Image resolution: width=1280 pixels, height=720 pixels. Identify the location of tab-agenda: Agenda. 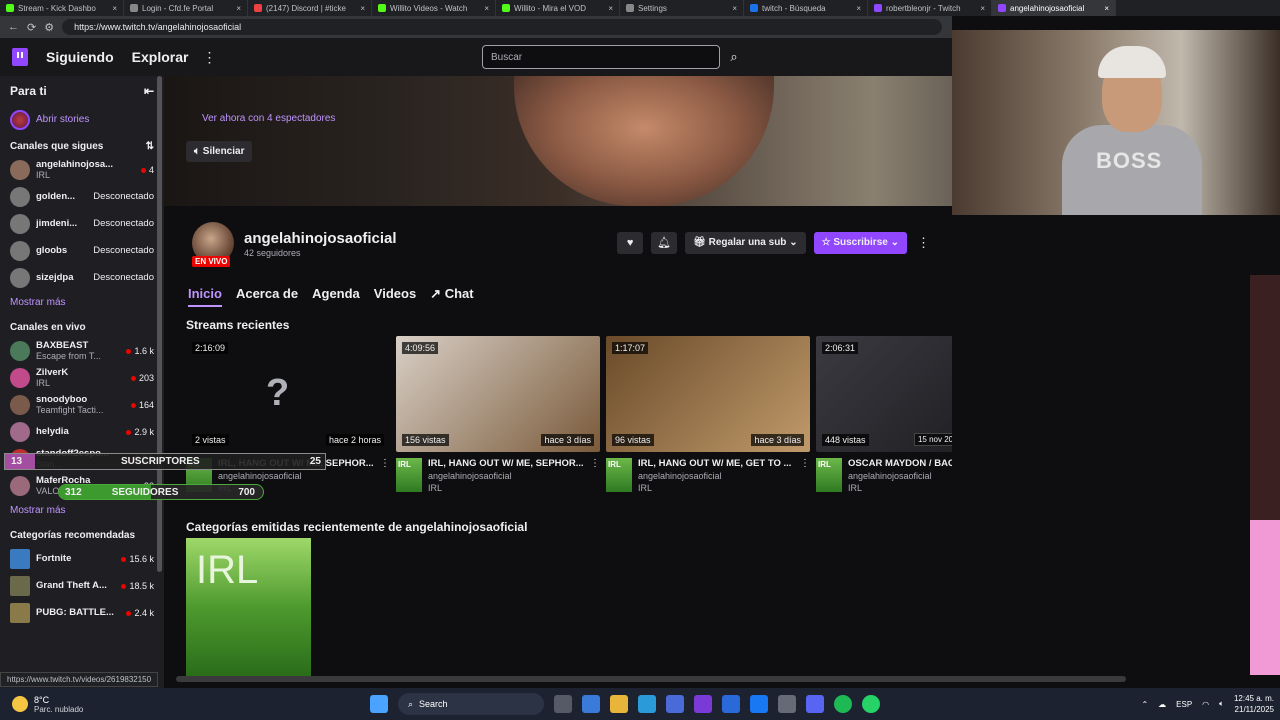
(336, 296).